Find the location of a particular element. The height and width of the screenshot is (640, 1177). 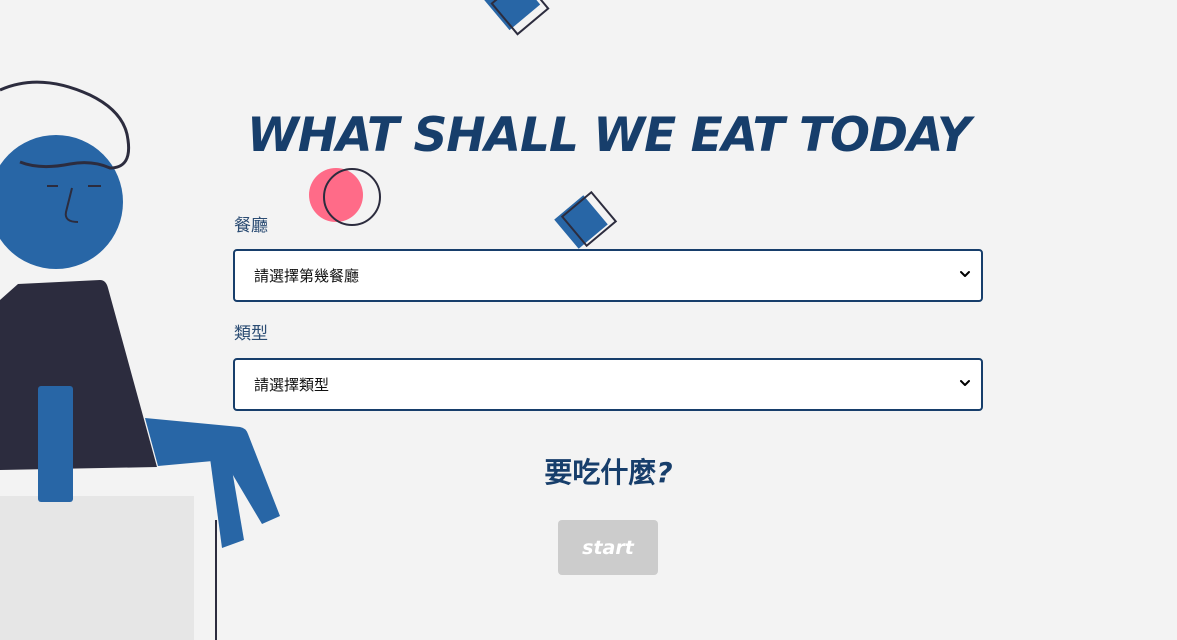

restaurant-select-value: 請選擇第幾餐廳 is located at coordinates (307, 276).